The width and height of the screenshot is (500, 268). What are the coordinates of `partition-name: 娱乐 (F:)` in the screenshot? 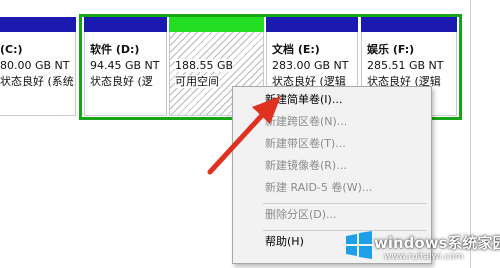 It's located at (391, 49).